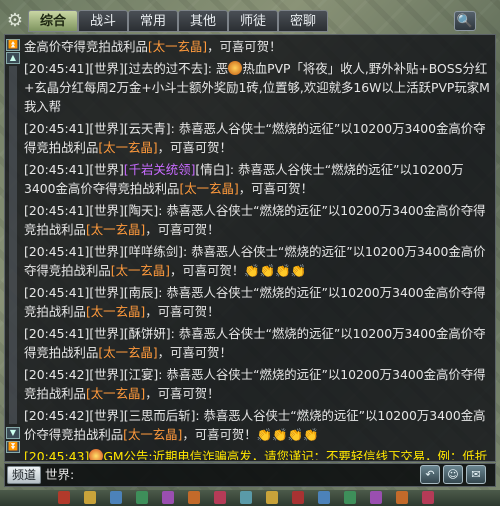 Image resolution: width=500 pixels, height=506 pixels. What do you see at coordinates (60, 474) in the screenshot?
I see `current-channel-label: 世界:` at bounding box center [60, 474].